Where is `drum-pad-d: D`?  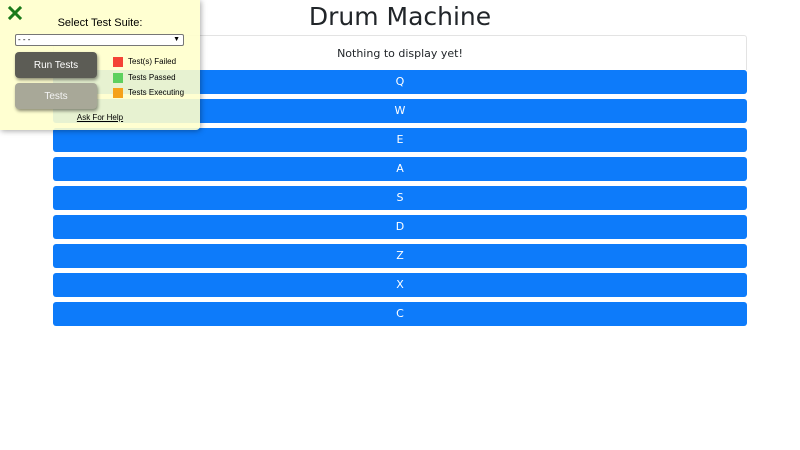 drum-pad-d: D is located at coordinates (400, 227).